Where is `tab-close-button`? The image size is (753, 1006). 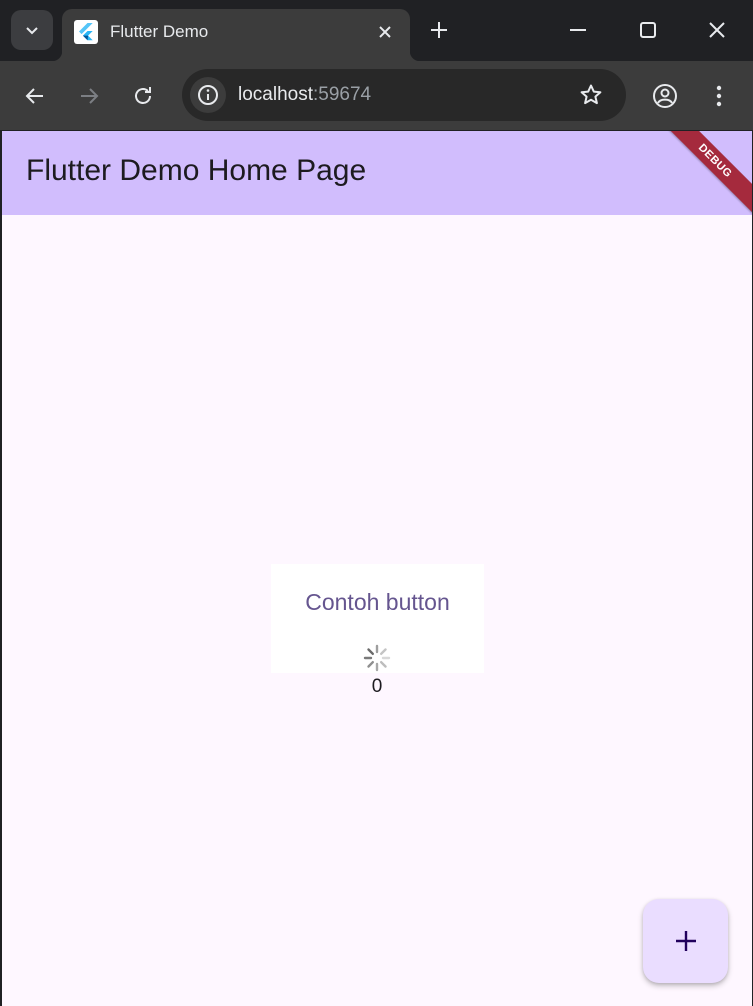
tab-close-button is located at coordinates (385, 32).